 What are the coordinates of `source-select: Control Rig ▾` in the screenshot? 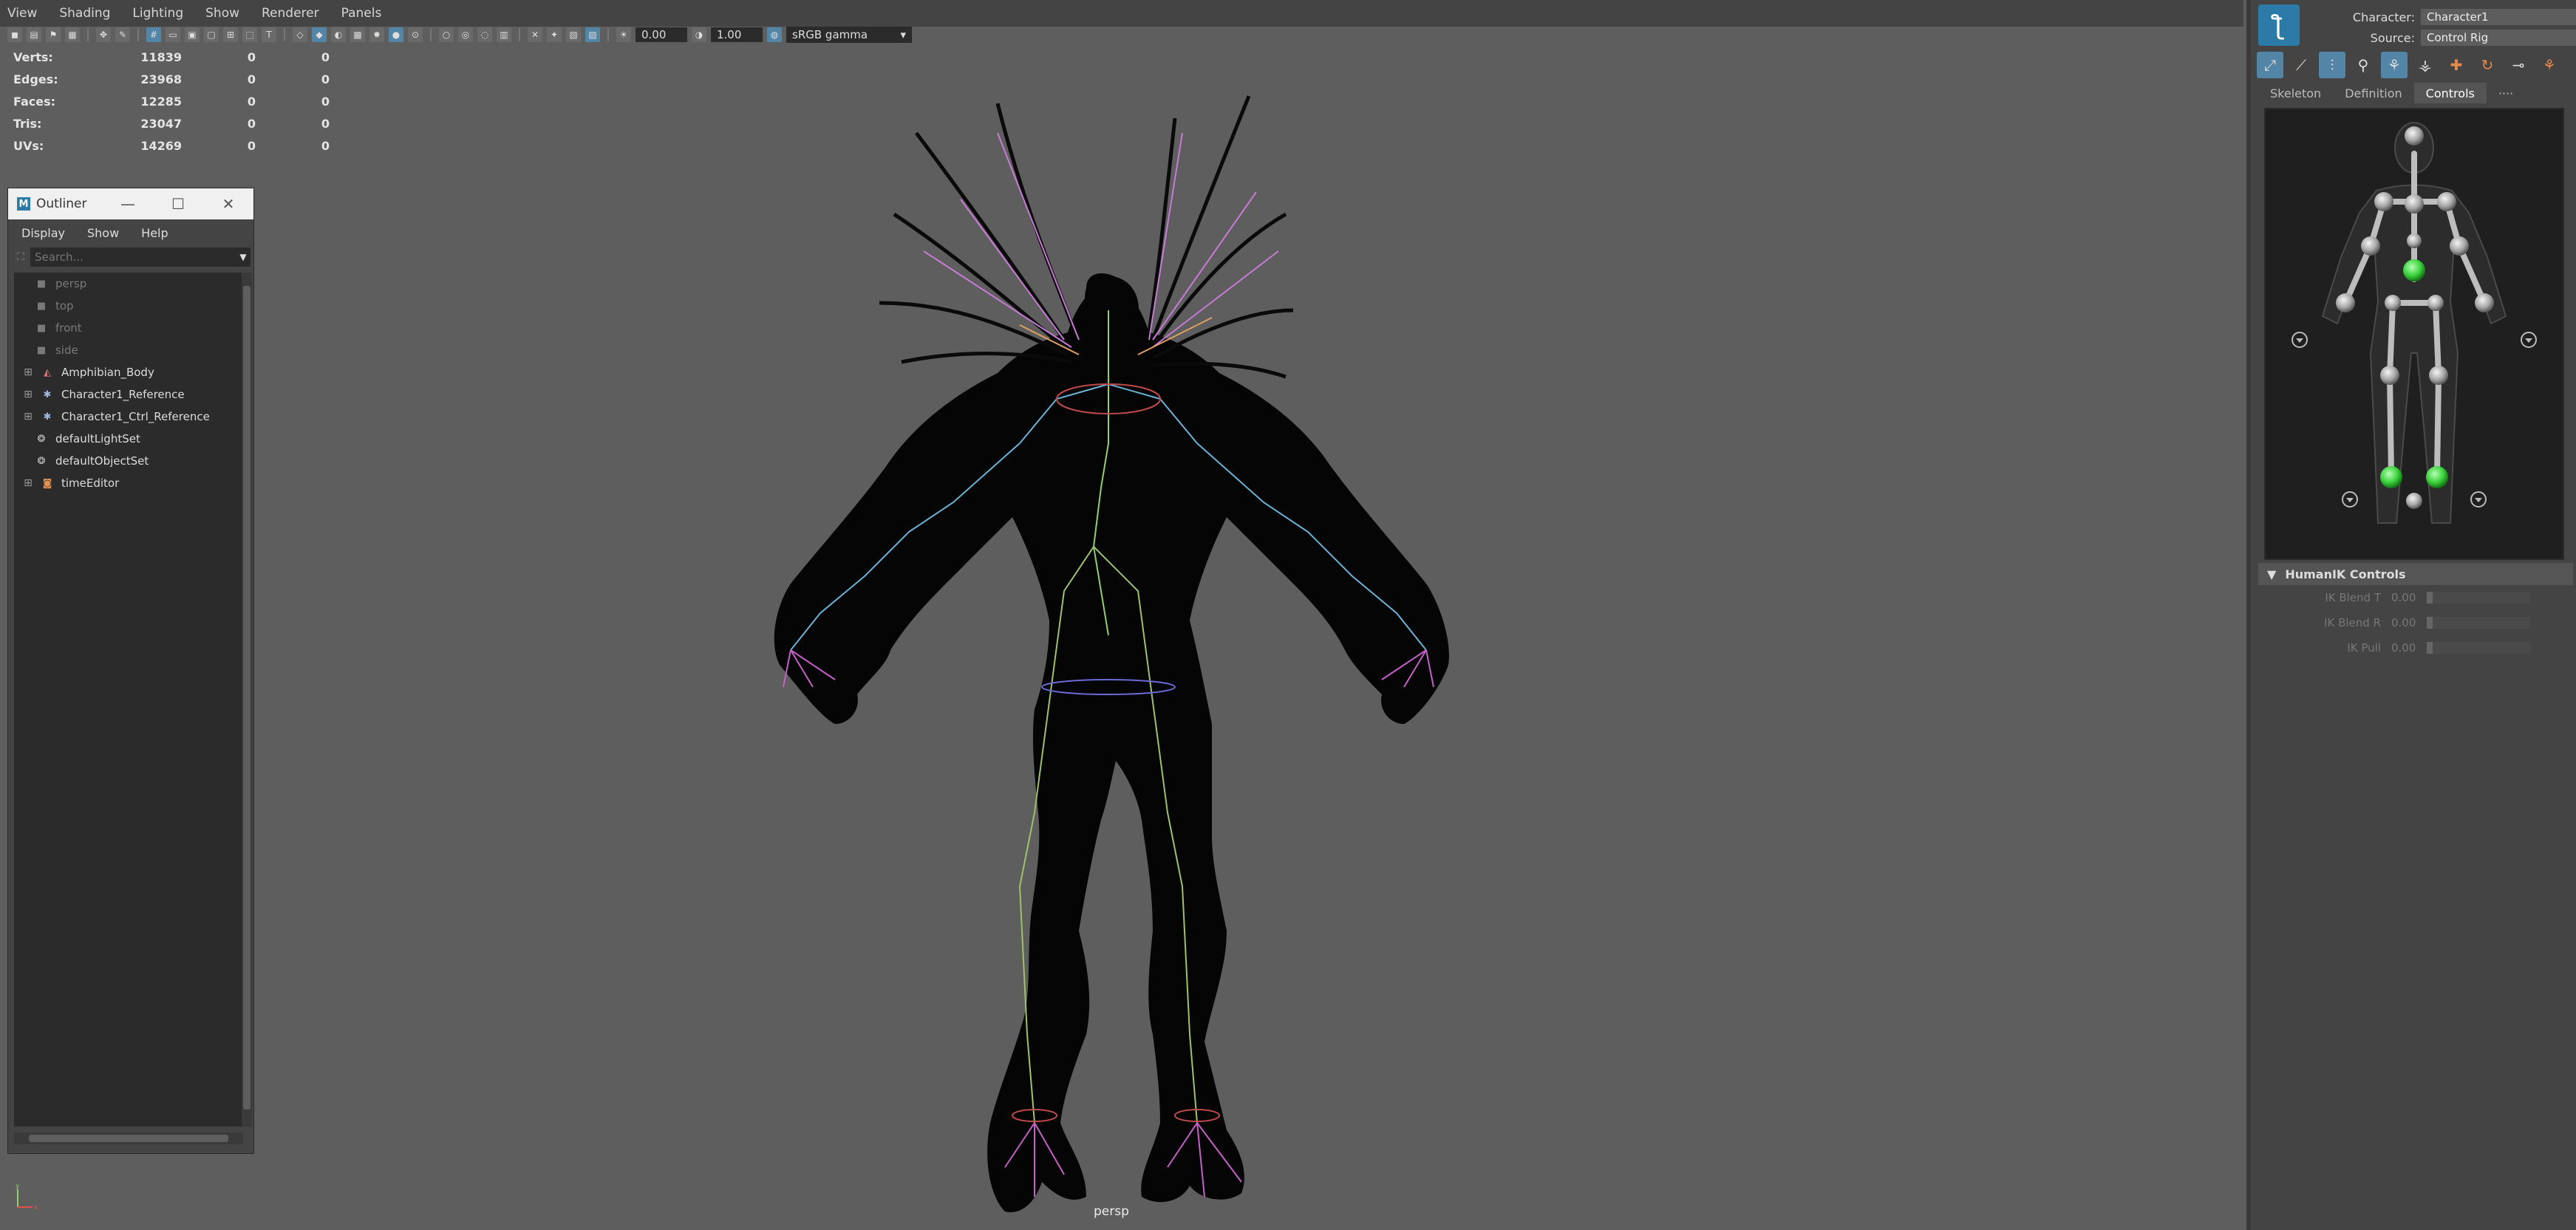 It's located at (2498, 38).